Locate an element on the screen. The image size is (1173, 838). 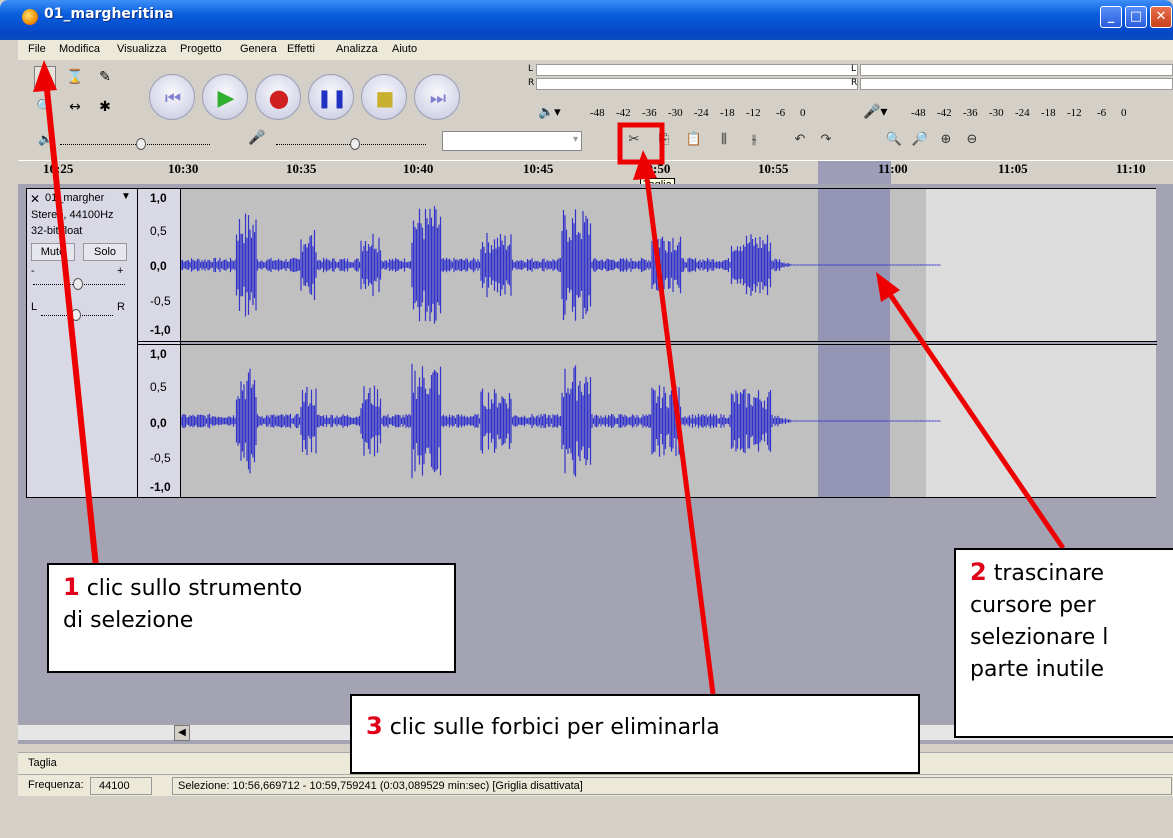
scale-rec-0: -48 is located at coordinates (918, 113).